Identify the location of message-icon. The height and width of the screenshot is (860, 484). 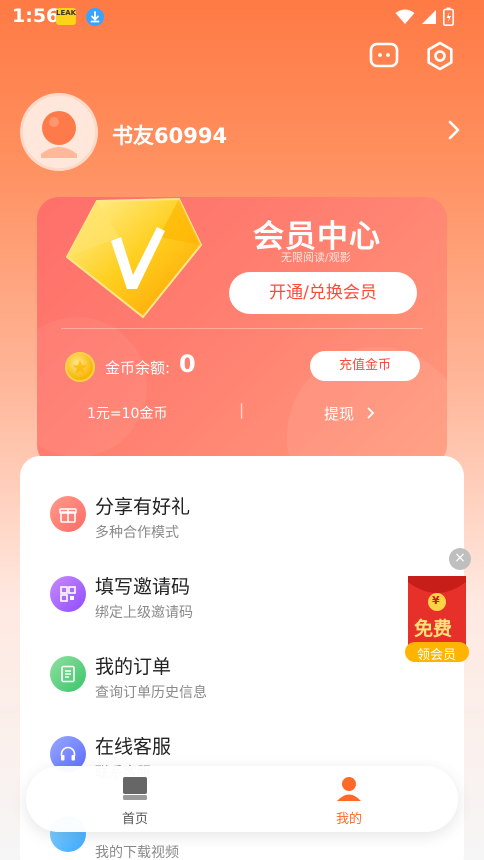
(384, 56).